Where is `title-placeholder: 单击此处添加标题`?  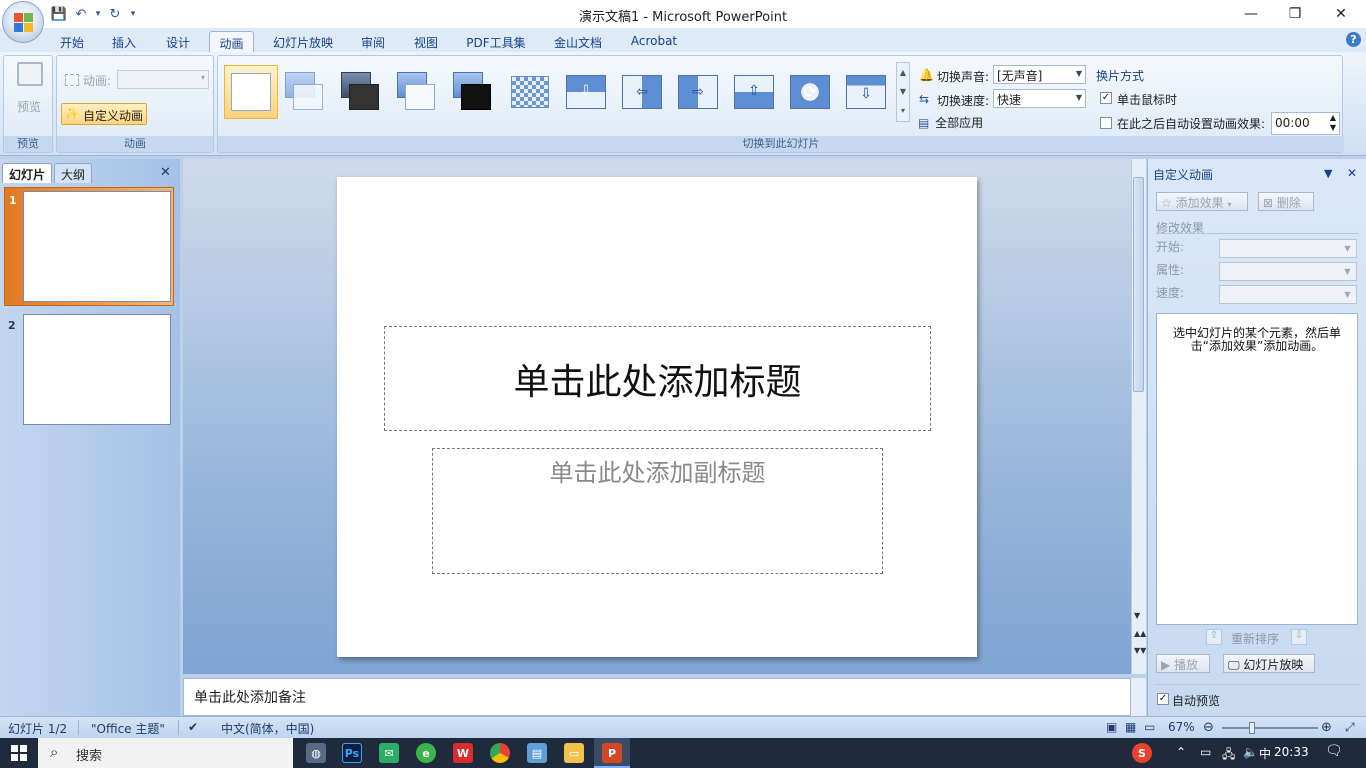
title-placeholder: 单击此处添加标题 is located at coordinates (657, 378).